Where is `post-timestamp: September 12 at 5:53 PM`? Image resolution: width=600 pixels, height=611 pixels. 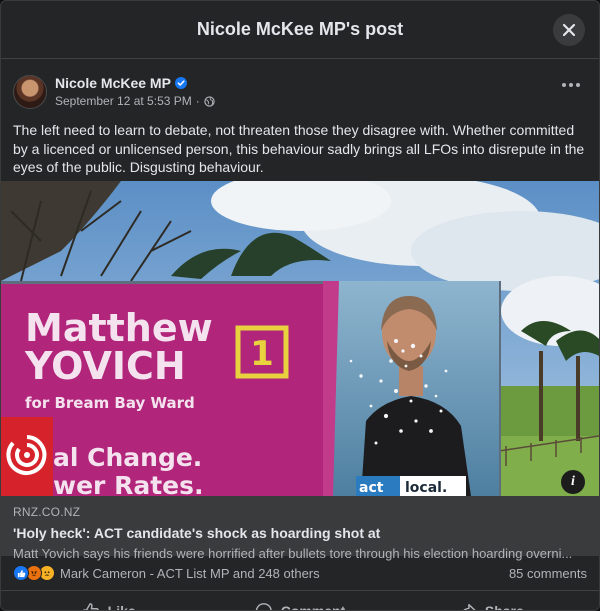
post-timestamp: September 12 at 5:53 PM is located at coordinates (123, 101).